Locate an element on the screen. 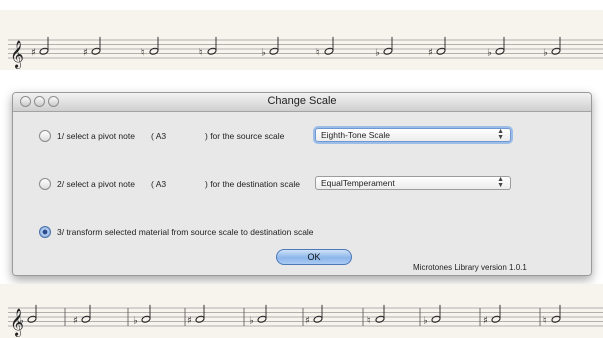 The height and width of the screenshot is (338, 603). window-titlebar: Change Scale is located at coordinates (302, 102).